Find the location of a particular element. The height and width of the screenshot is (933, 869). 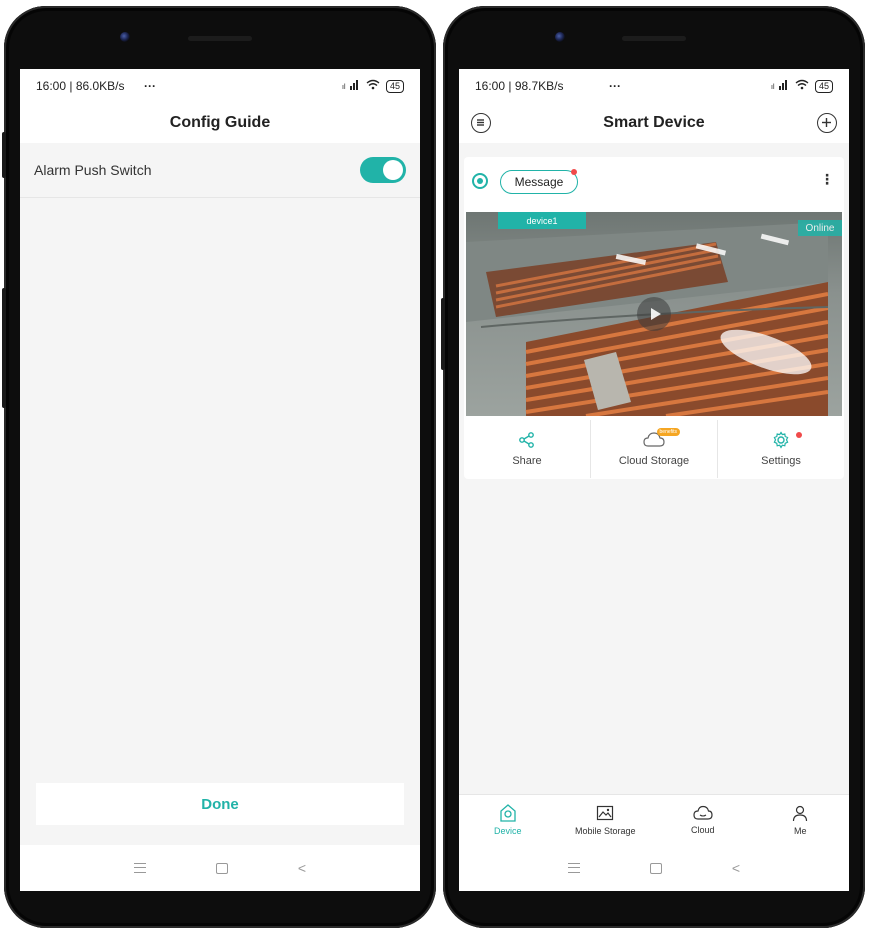

play-icon is located at coordinates (654, 314).